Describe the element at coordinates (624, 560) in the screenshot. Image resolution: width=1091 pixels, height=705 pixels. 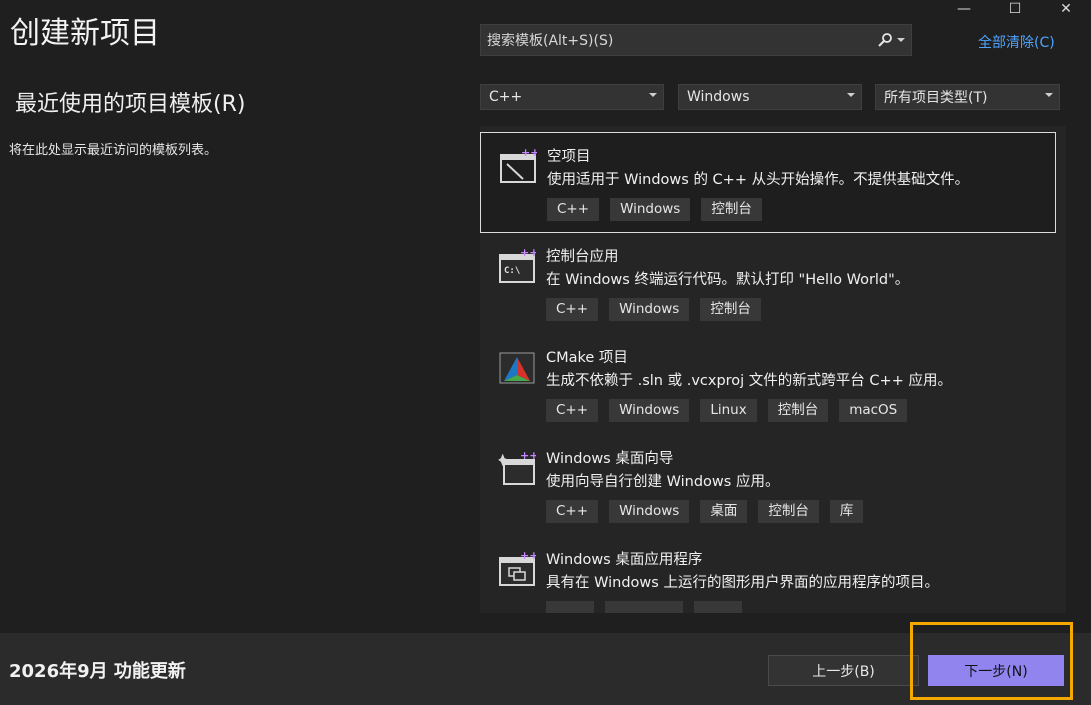
I see `template-name: Windows 桌面应用程序` at that location.